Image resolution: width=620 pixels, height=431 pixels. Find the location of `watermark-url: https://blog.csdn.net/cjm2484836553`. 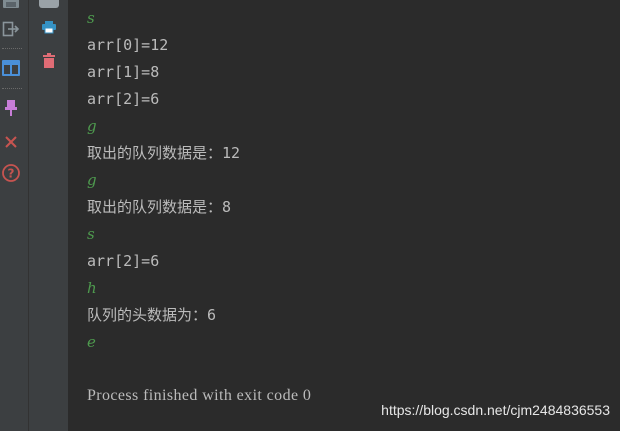

watermark-url: https://blog.csdn.net/cjm2484836553 is located at coordinates (495, 410).